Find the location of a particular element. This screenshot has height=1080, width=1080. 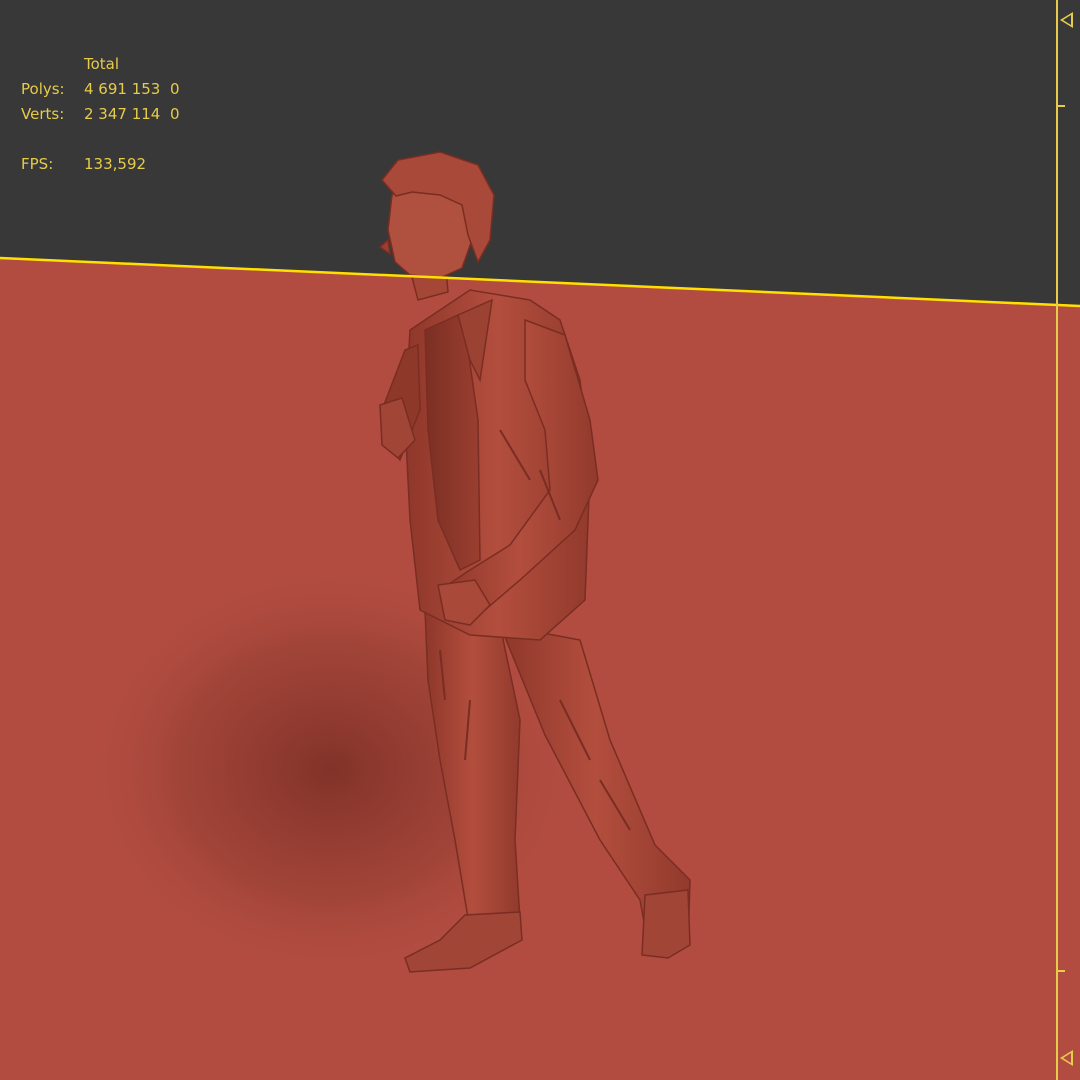

stats-spacer is located at coordinates (100, 139).